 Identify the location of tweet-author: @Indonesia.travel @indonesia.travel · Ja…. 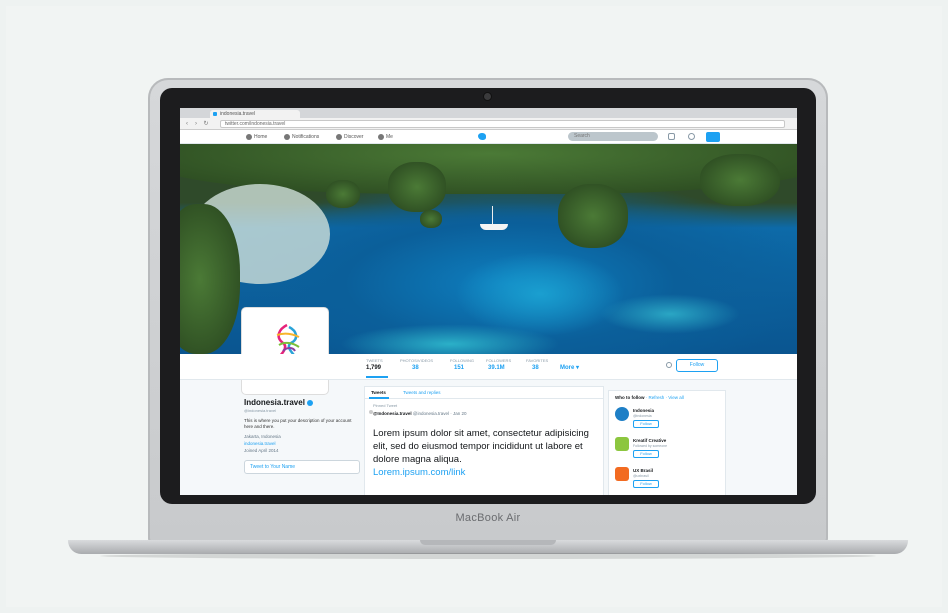
(420, 413).